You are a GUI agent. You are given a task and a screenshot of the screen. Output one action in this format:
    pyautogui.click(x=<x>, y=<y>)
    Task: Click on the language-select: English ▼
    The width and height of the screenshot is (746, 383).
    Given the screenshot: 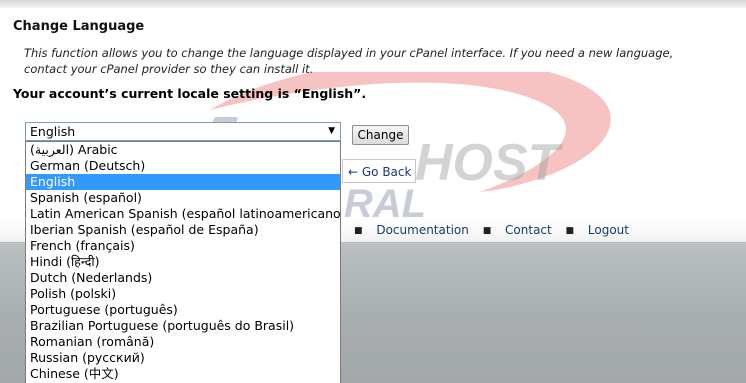 What is the action you would take?
    pyautogui.click(x=183, y=131)
    